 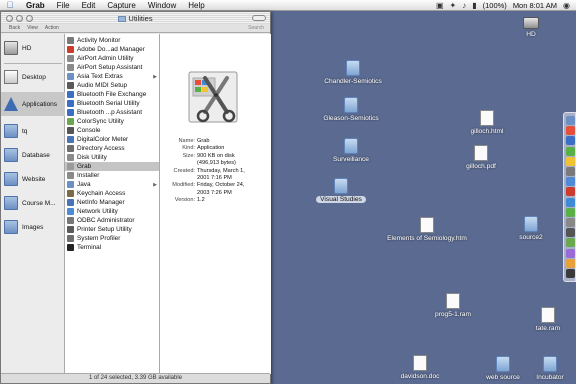 I want to click on info-key, so click(x=178, y=163).